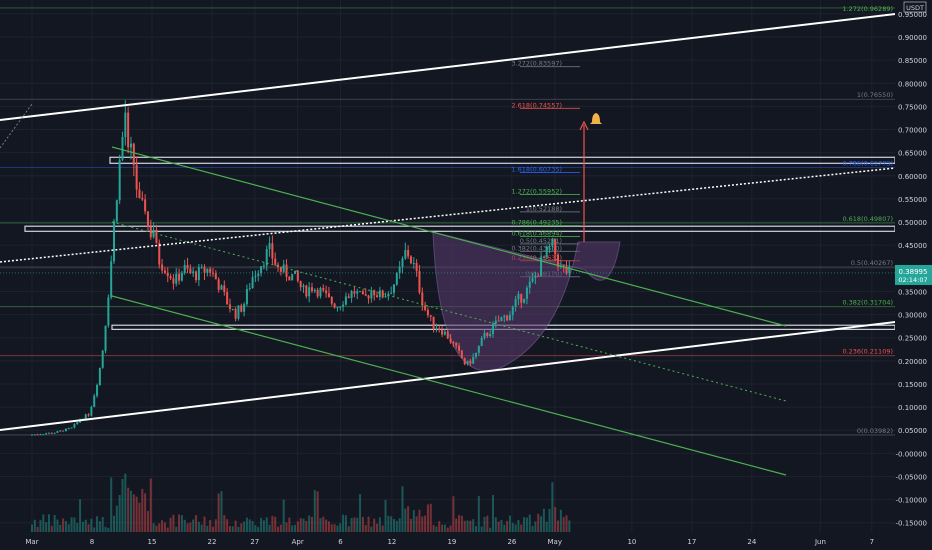 Image resolution: width=932 pixels, height=550 pixels. What do you see at coordinates (912, 280) in the screenshot?
I see `countdown-label: 02:14:07` at bounding box center [912, 280].